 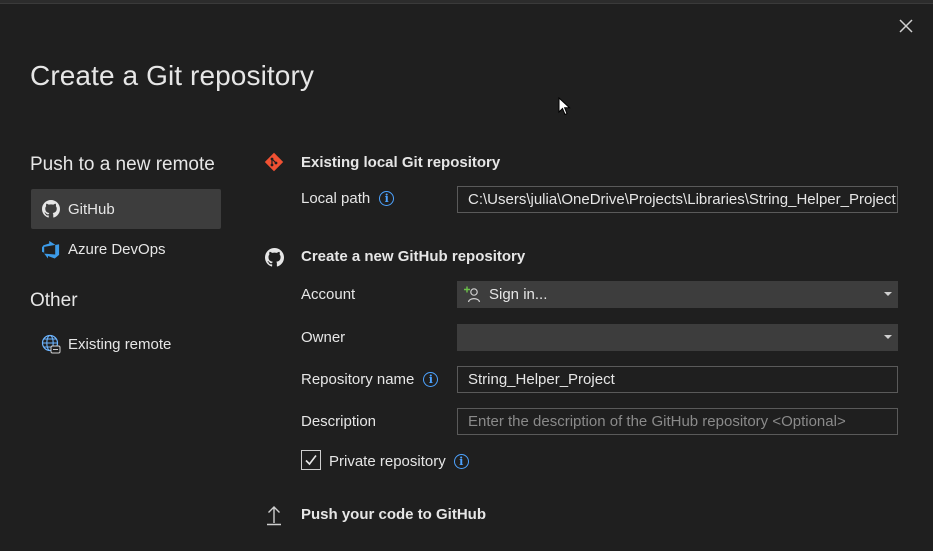 I want to click on sidebar-item-azure-devops: Azure DevOps, so click(x=126, y=249).